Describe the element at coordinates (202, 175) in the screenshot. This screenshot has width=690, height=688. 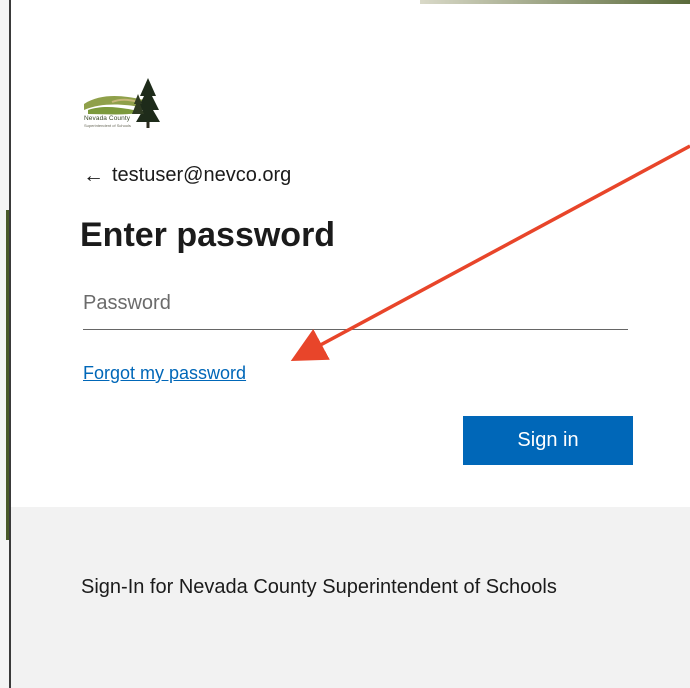
I see `account-email: testuser@nevco.org` at that location.